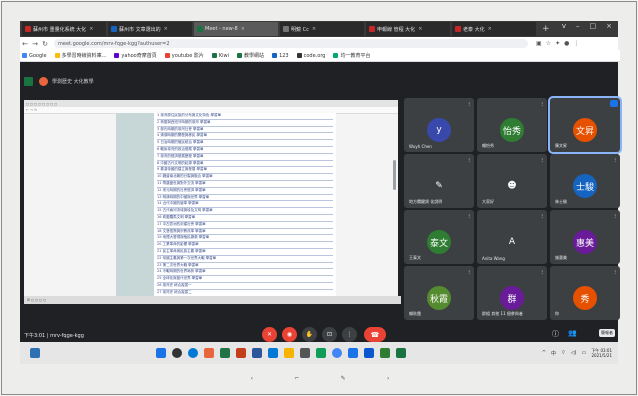 Image resolution: width=638 pixels, height=396 pixels. I want to click on participant-tile: 秀你 ⁝, so click(585, 293).